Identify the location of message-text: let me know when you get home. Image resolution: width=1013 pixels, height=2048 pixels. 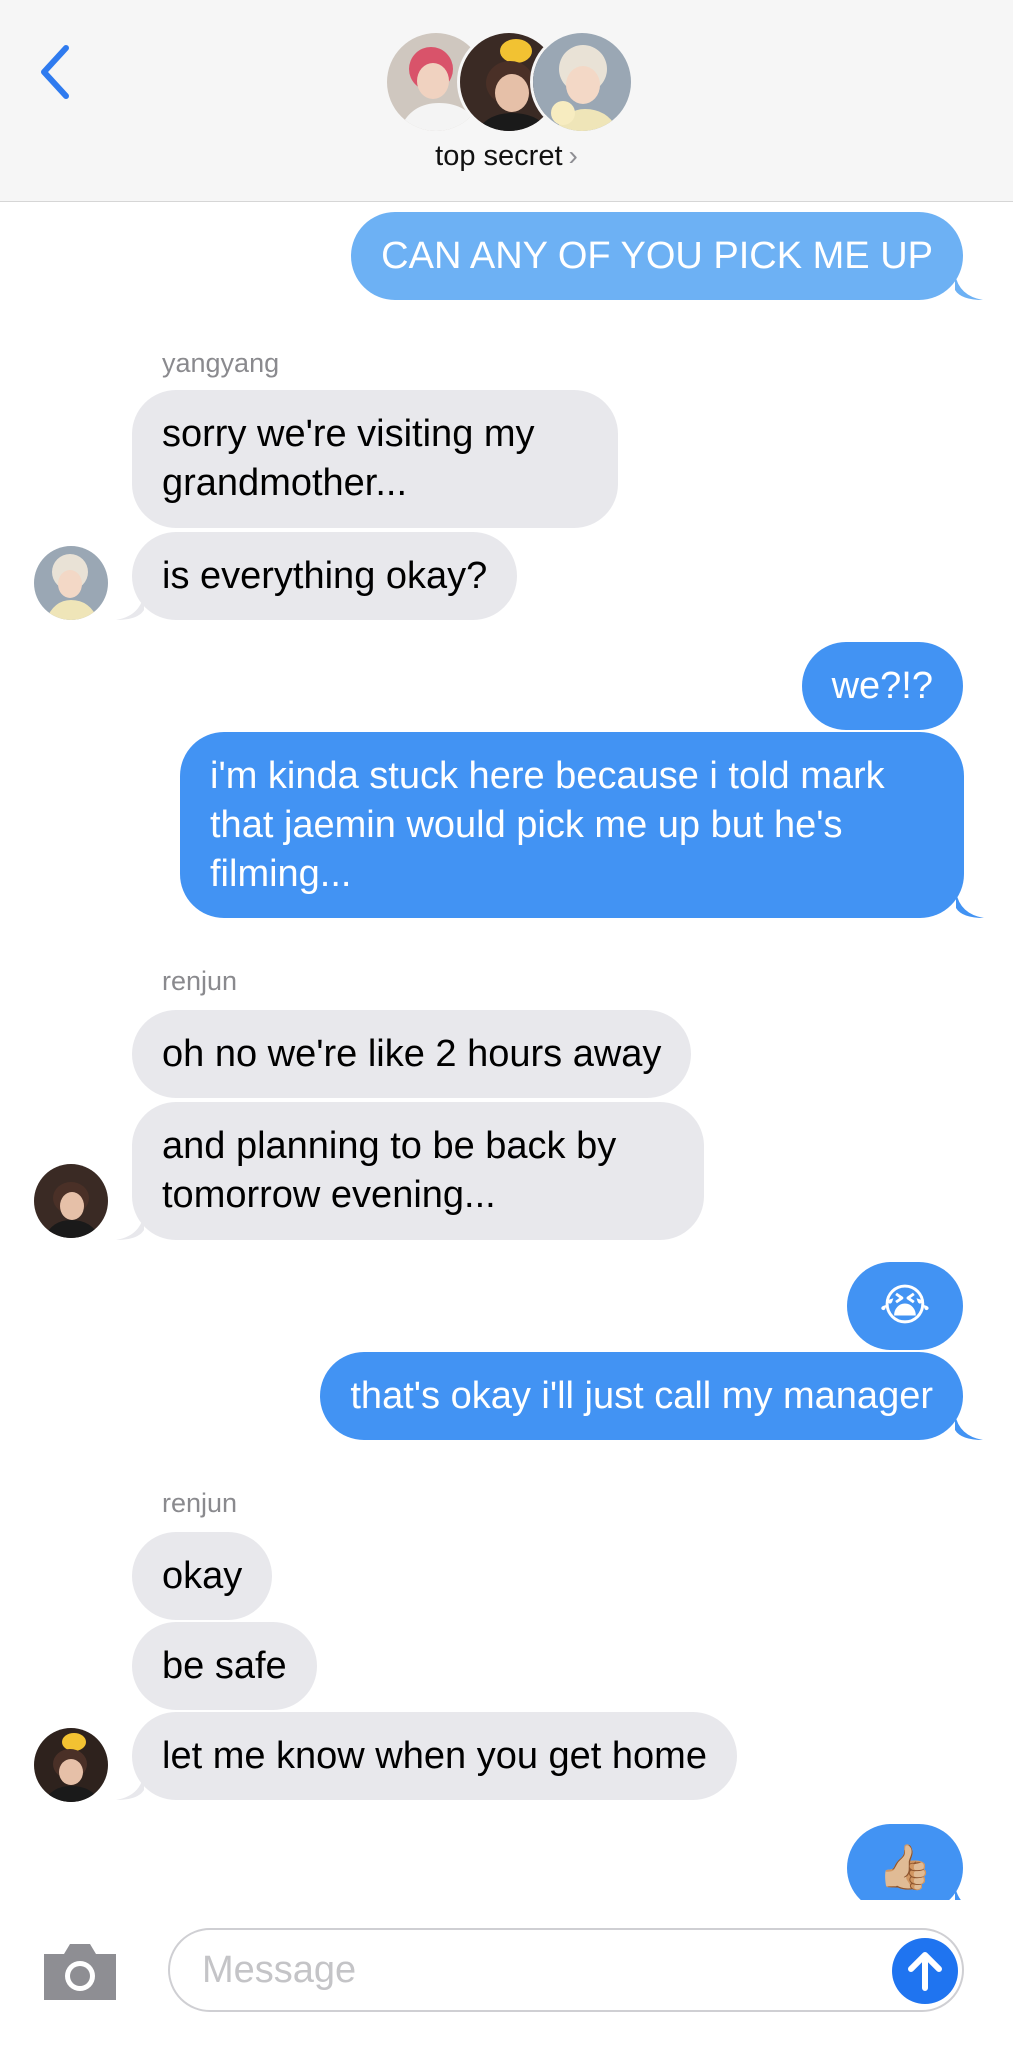
(434, 1755).